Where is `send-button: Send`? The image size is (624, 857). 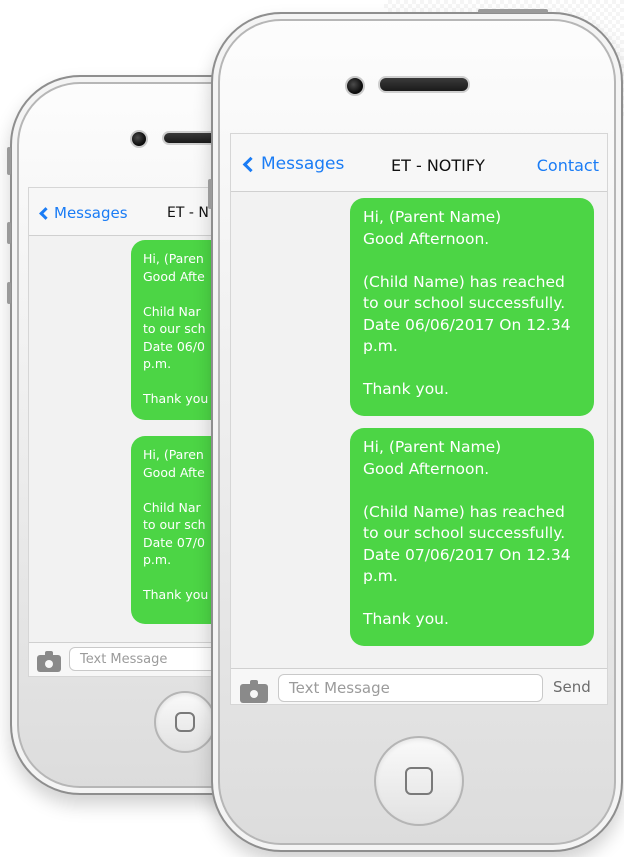
send-button: Send is located at coordinates (572, 687).